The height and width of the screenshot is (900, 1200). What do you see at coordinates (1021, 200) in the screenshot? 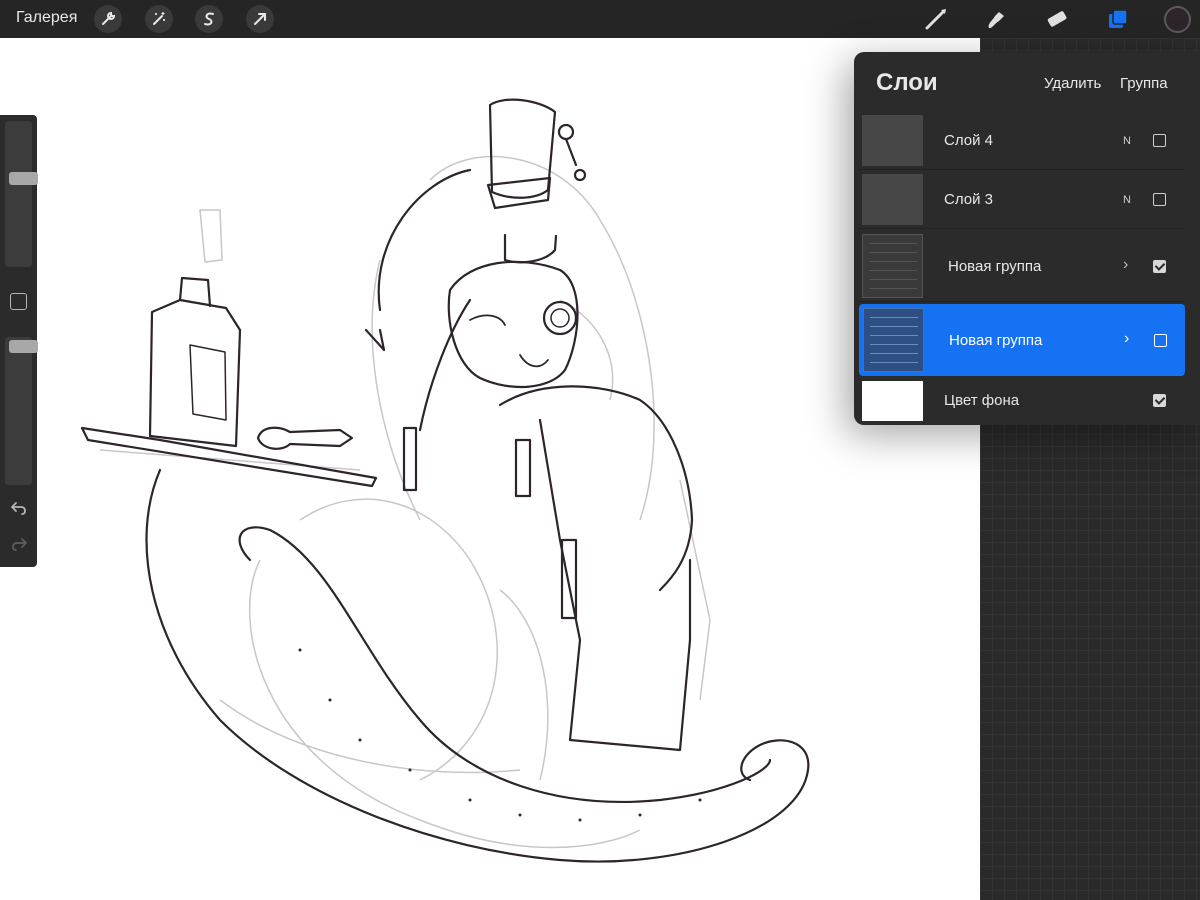
I see `layer-row: Слой 3 N` at bounding box center [1021, 200].